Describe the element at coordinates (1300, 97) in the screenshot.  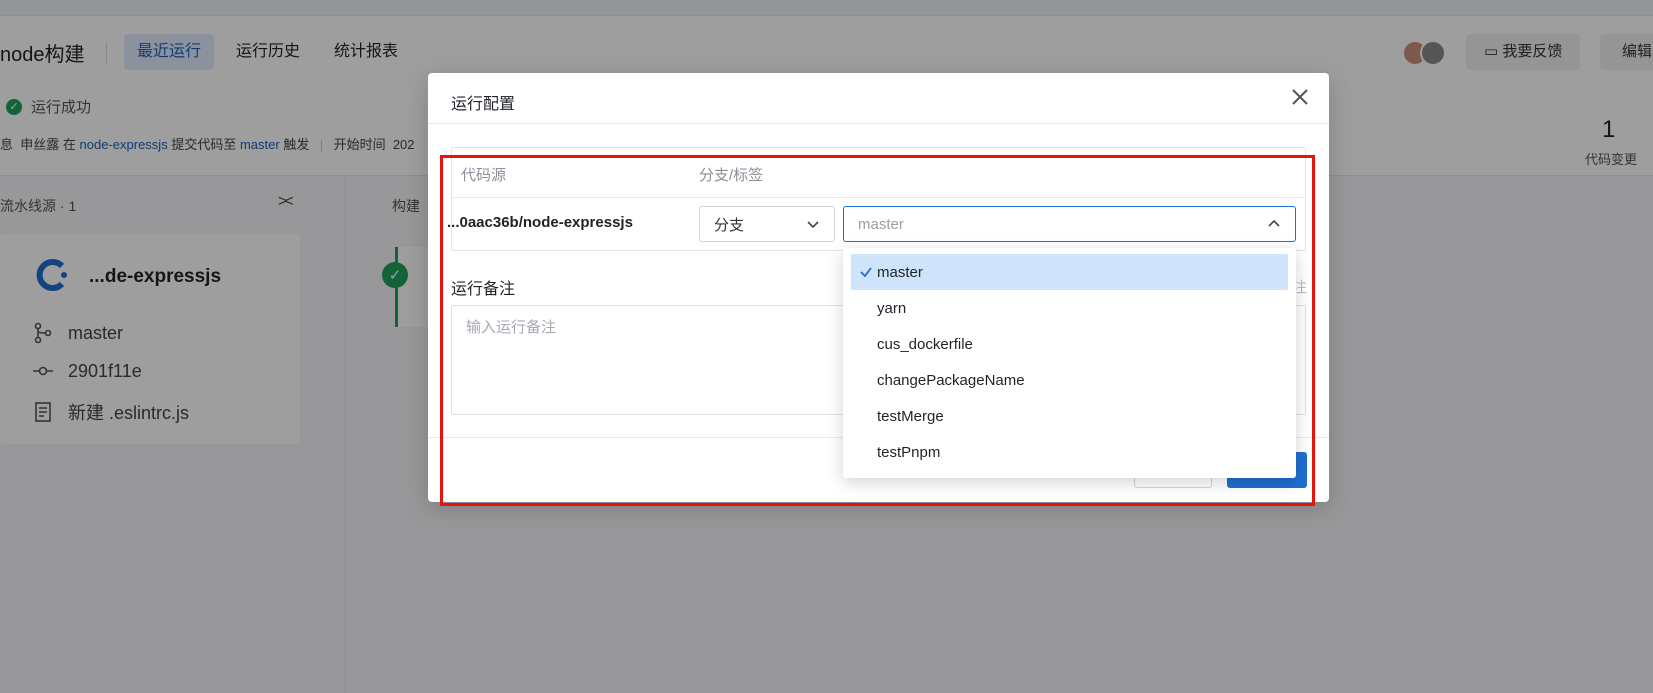
I see `close-icon` at that location.